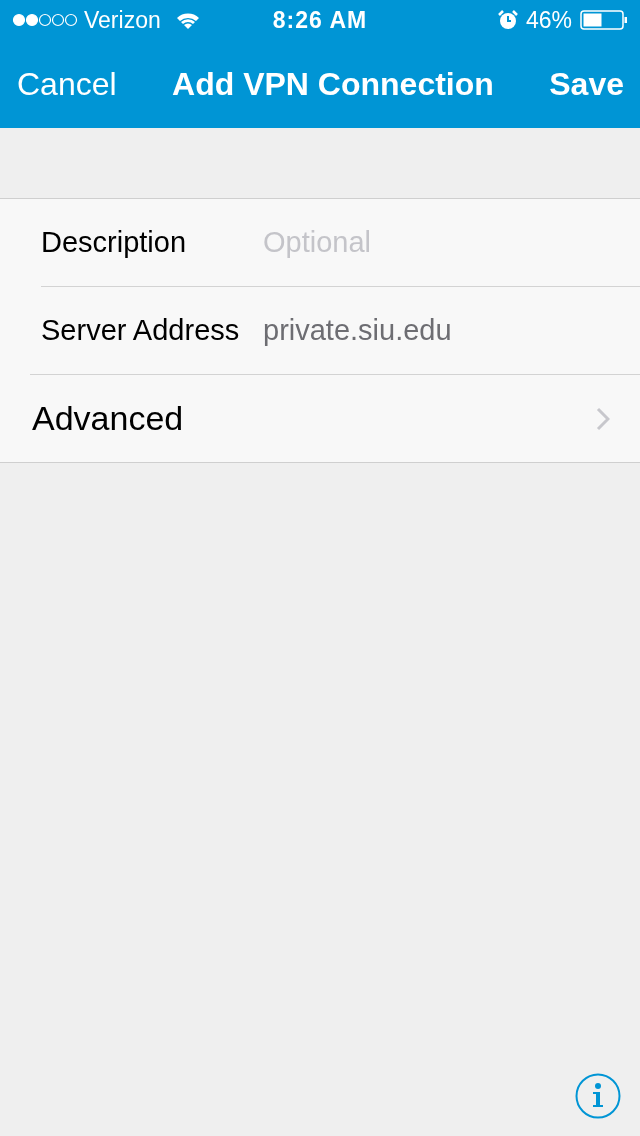 Image resolution: width=640 pixels, height=1136 pixels. I want to click on input-field: private.siu.edu, so click(451, 330).